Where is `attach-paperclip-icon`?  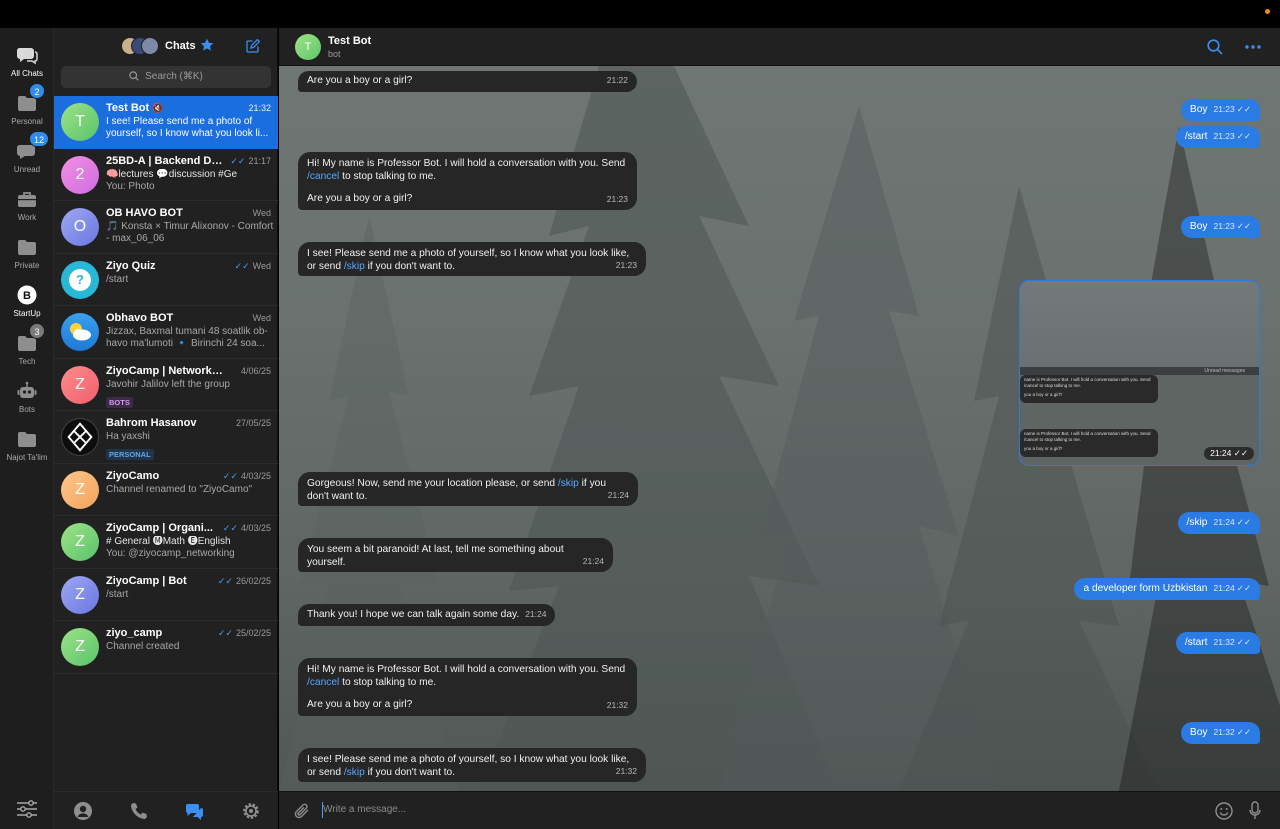
attach-paperclip-icon is located at coordinates (302, 811).